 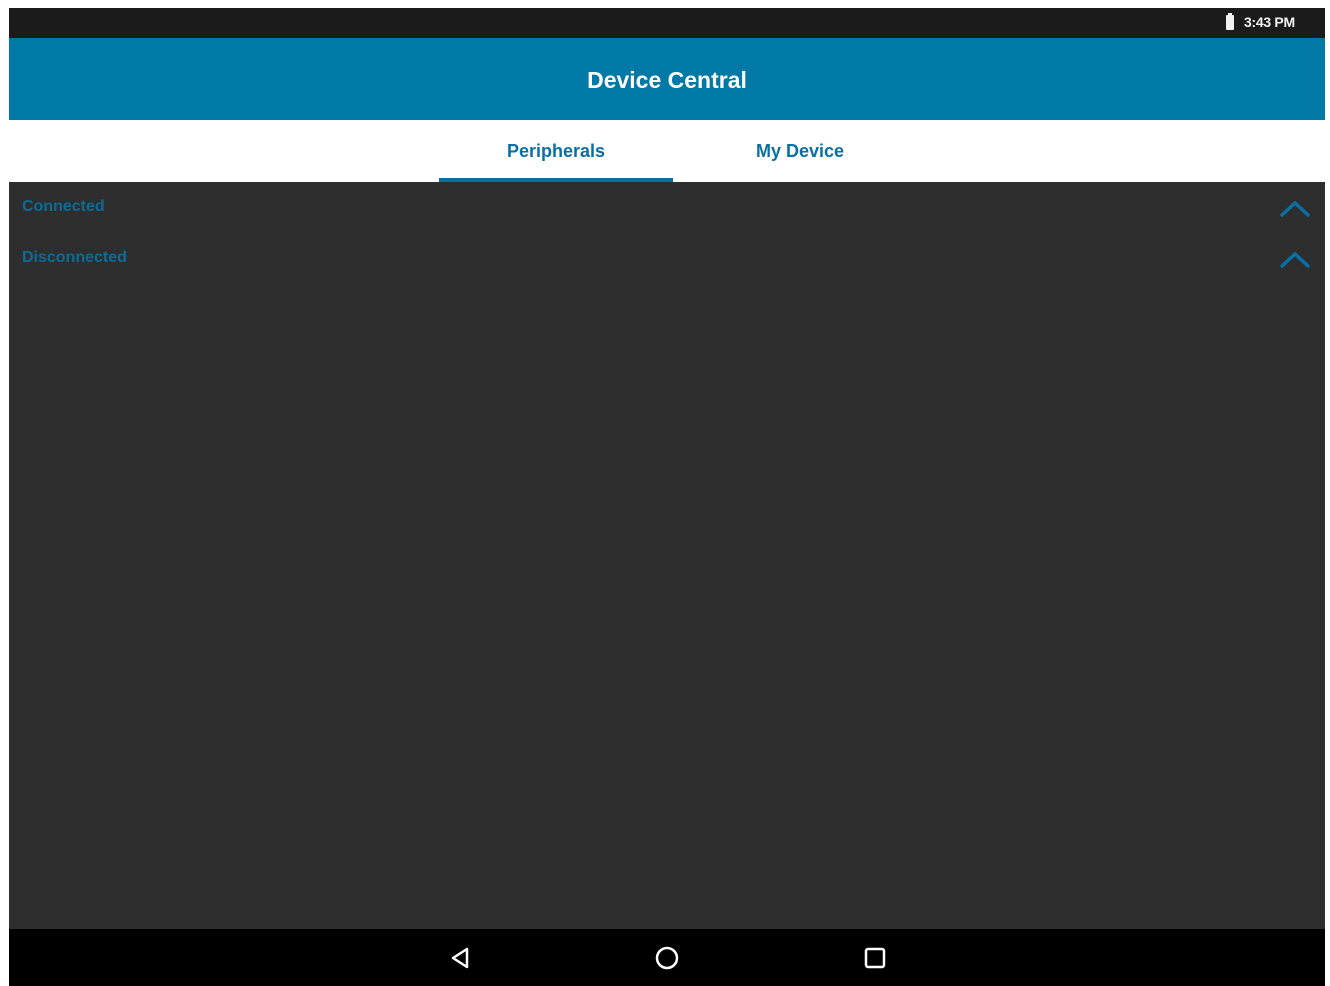 I want to click on section-label-disconnected: Disconnected, so click(x=74, y=257).